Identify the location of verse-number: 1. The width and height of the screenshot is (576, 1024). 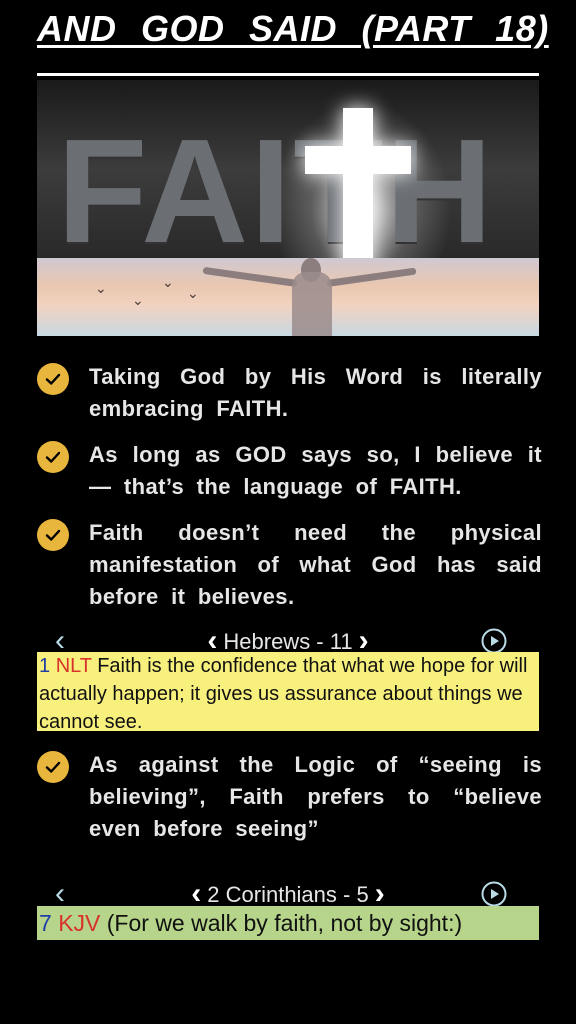
(45, 666).